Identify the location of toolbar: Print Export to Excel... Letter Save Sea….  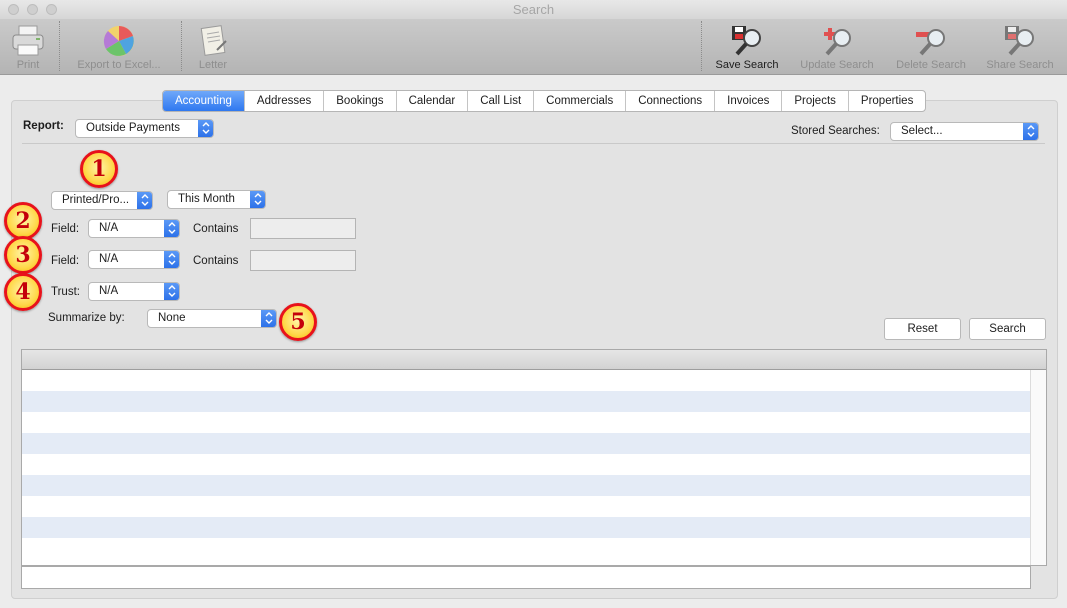
(533, 47).